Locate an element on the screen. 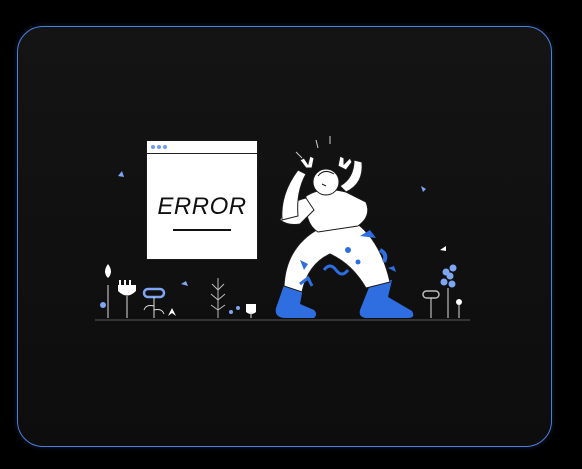  window-titlebar is located at coordinates (202, 147).